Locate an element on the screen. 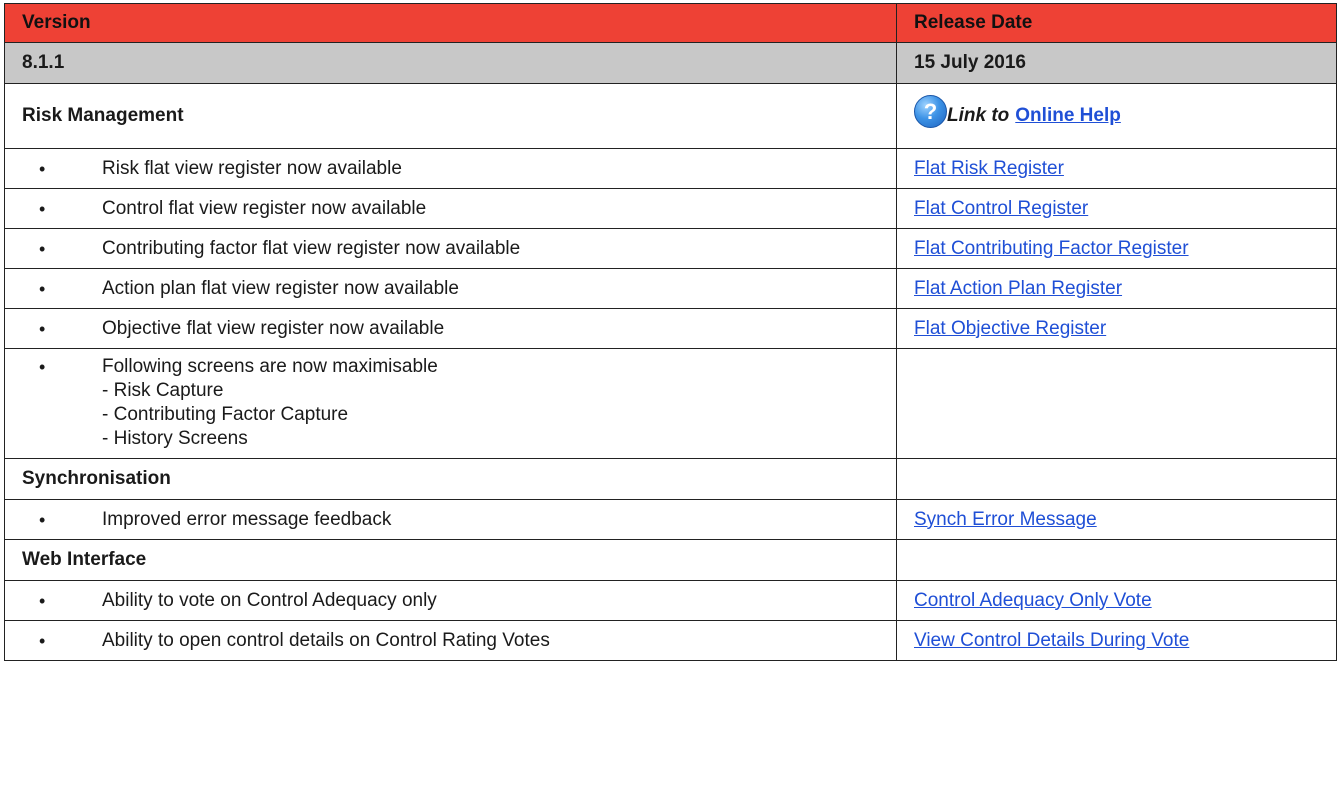 Image resolution: width=1338 pixels, height=807 pixels. question-icon: ? is located at coordinates (930, 111).